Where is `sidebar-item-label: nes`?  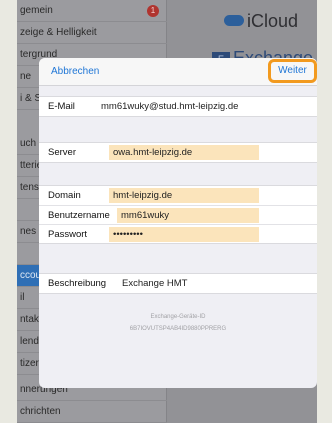
sidebar-item-label: nes is located at coordinates (28, 231).